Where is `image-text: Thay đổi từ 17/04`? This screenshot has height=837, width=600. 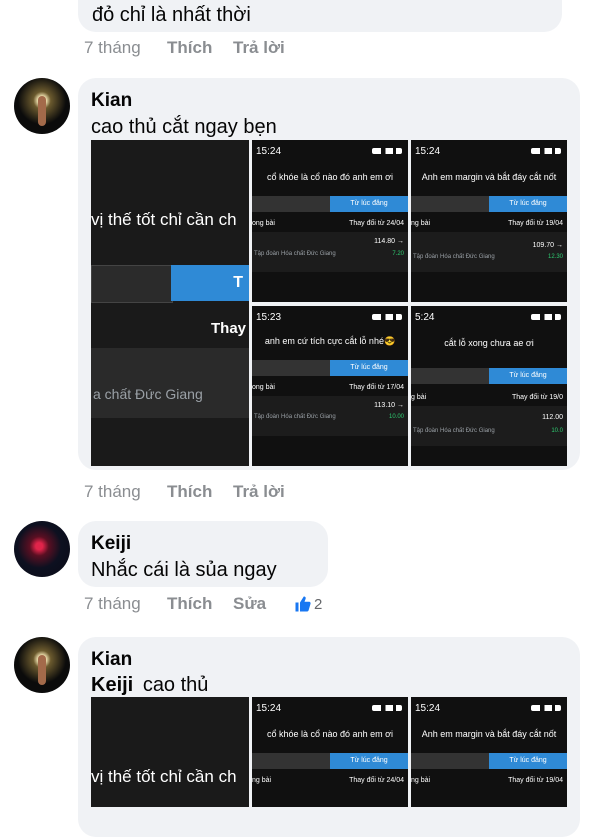
image-text: Thay đổi từ 17/04 is located at coordinates (376, 387).